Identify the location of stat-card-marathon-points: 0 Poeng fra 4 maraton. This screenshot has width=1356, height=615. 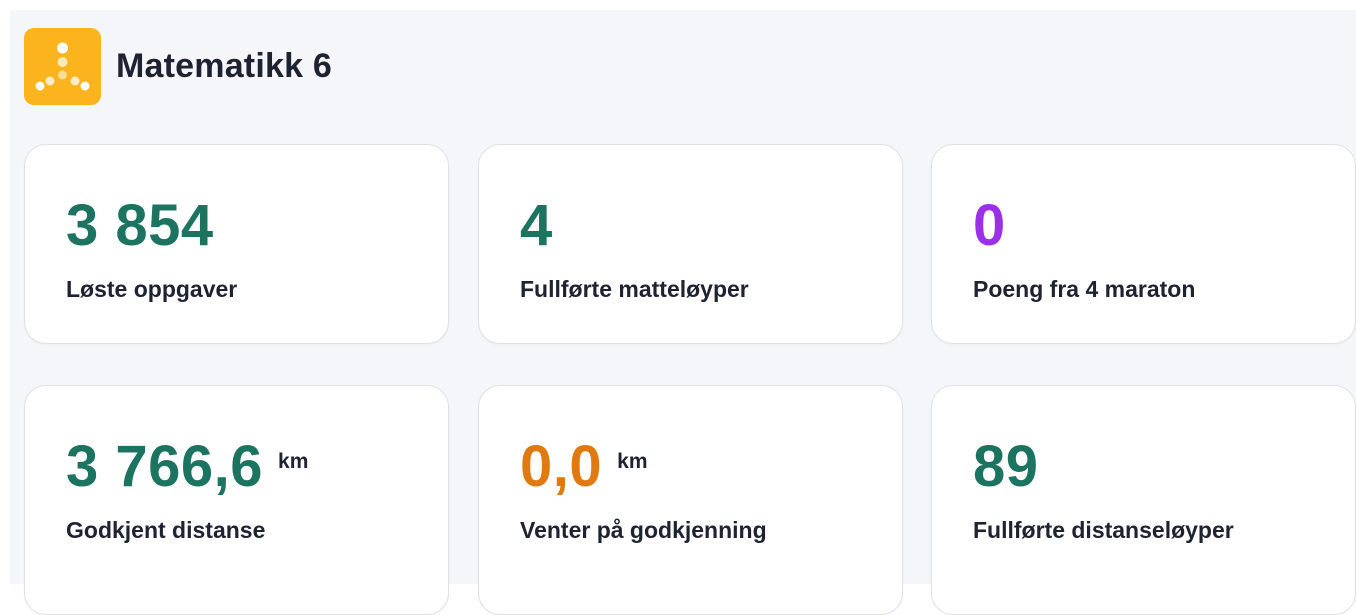
(1143, 244).